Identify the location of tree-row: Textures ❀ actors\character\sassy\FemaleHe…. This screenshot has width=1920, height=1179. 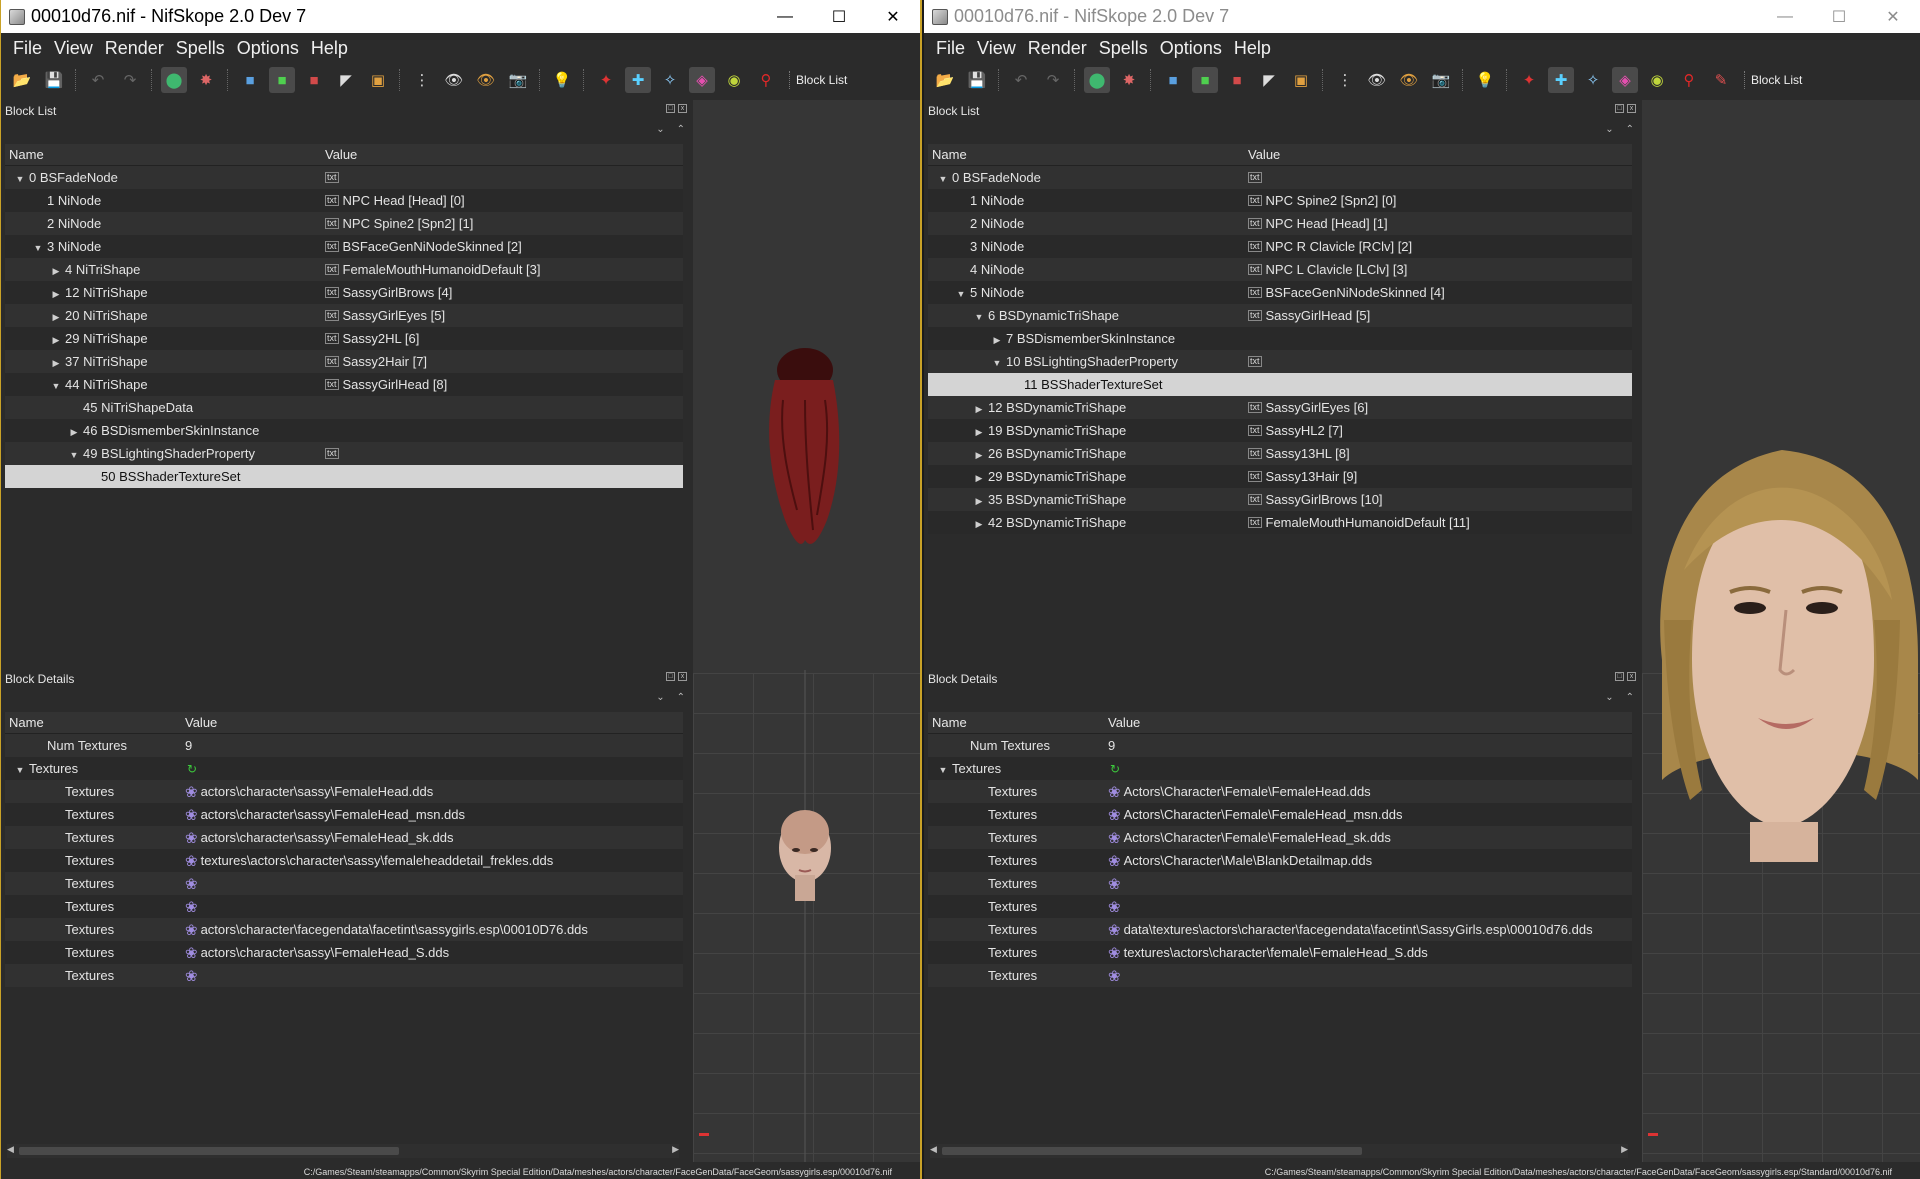
(344, 952).